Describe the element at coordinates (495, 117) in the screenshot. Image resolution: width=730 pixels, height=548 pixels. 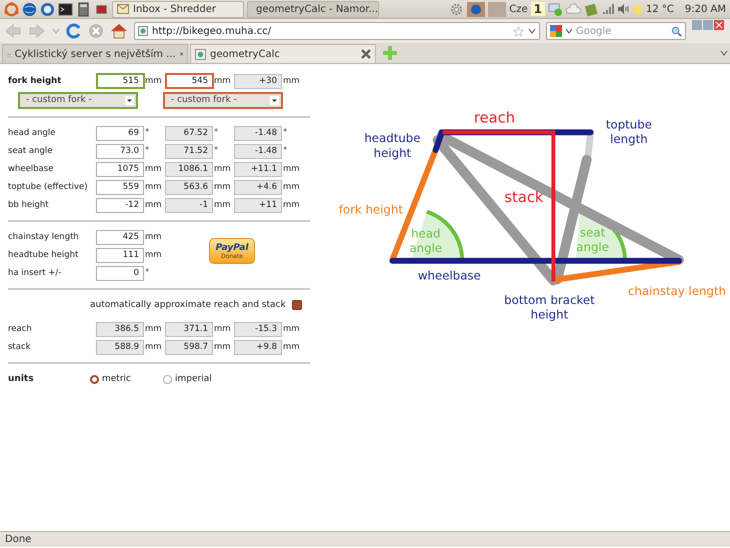
I see `diagram-label: reach` at that location.